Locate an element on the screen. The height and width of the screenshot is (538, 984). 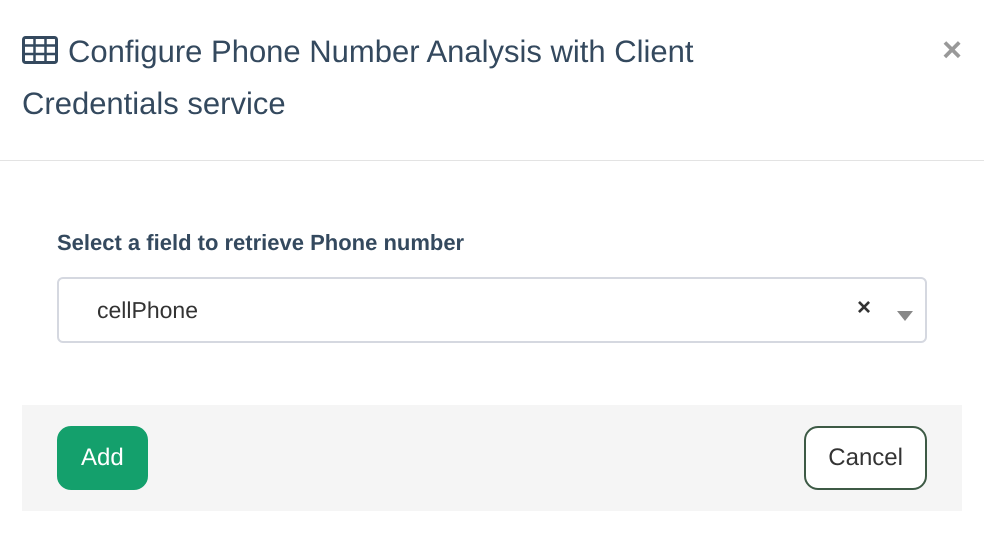
select-field: cellPhone × is located at coordinates (492, 310).